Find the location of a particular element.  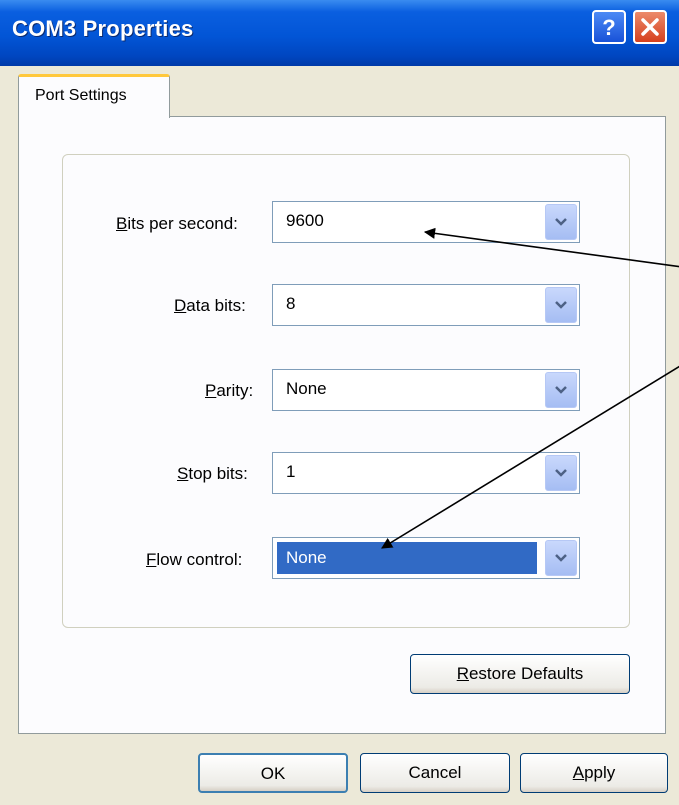

data-bits-label: Data bits: is located at coordinates (210, 305).